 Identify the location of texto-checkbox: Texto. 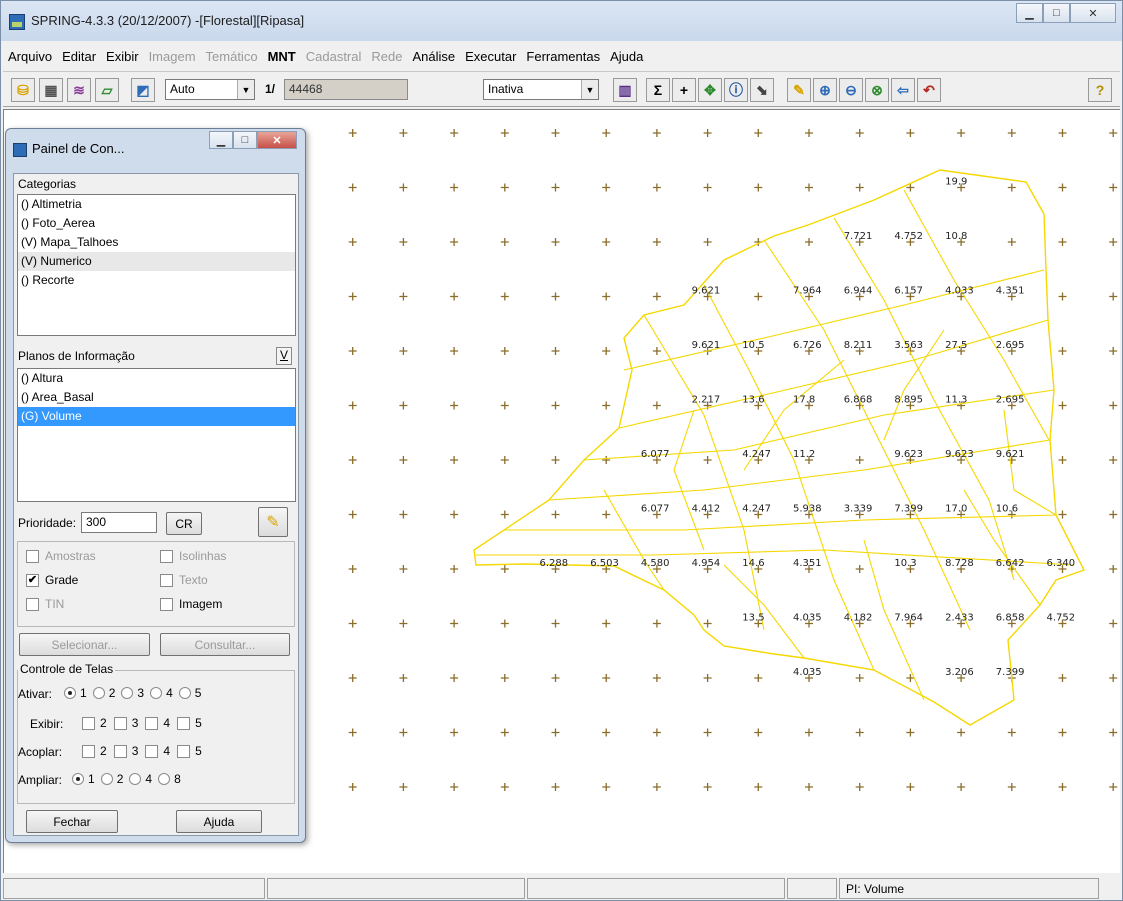
(184, 580).